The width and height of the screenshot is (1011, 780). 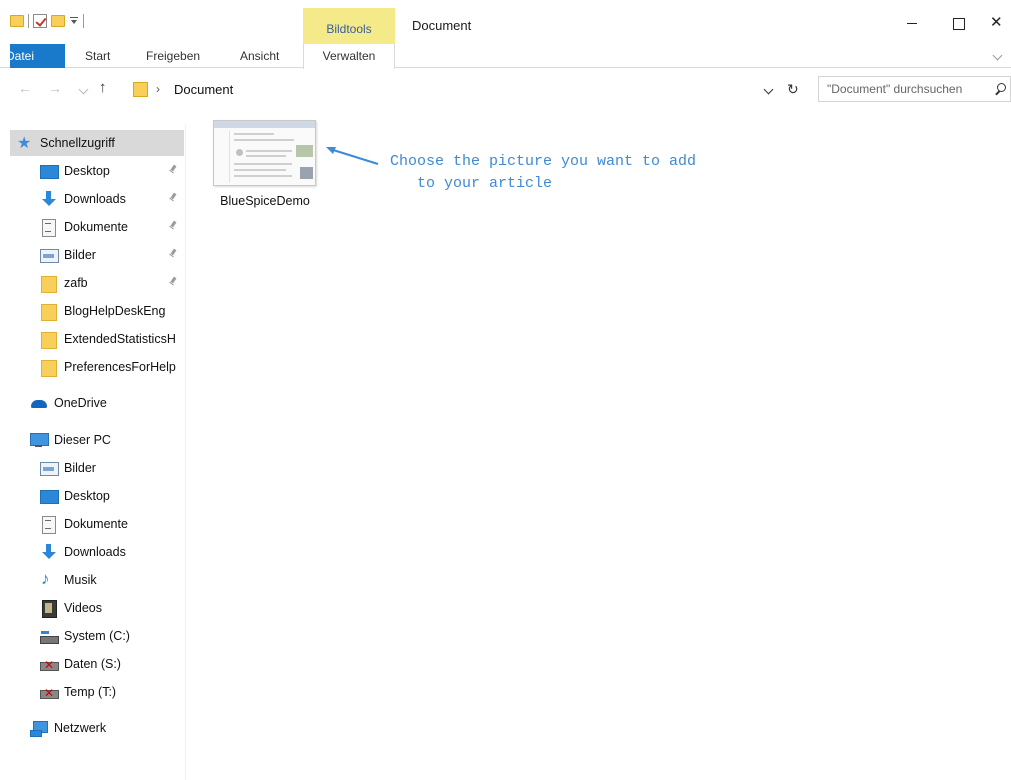 I want to click on annotation-arrow-icon, so click(x=352, y=156).